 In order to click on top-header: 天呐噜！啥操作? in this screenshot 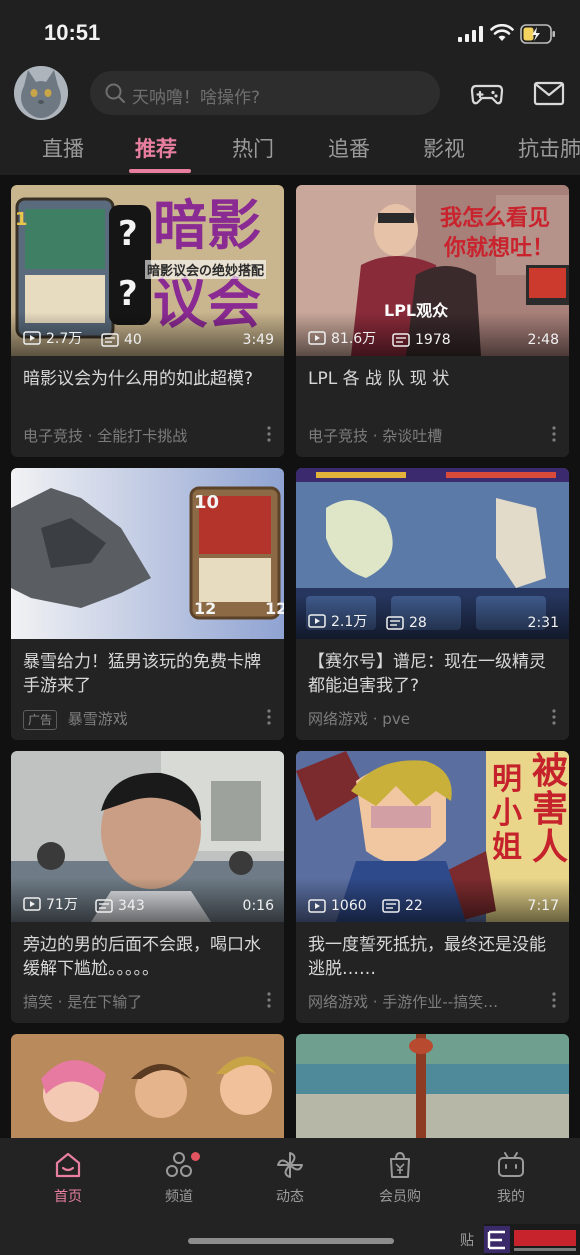, I will do `click(290, 92)`.